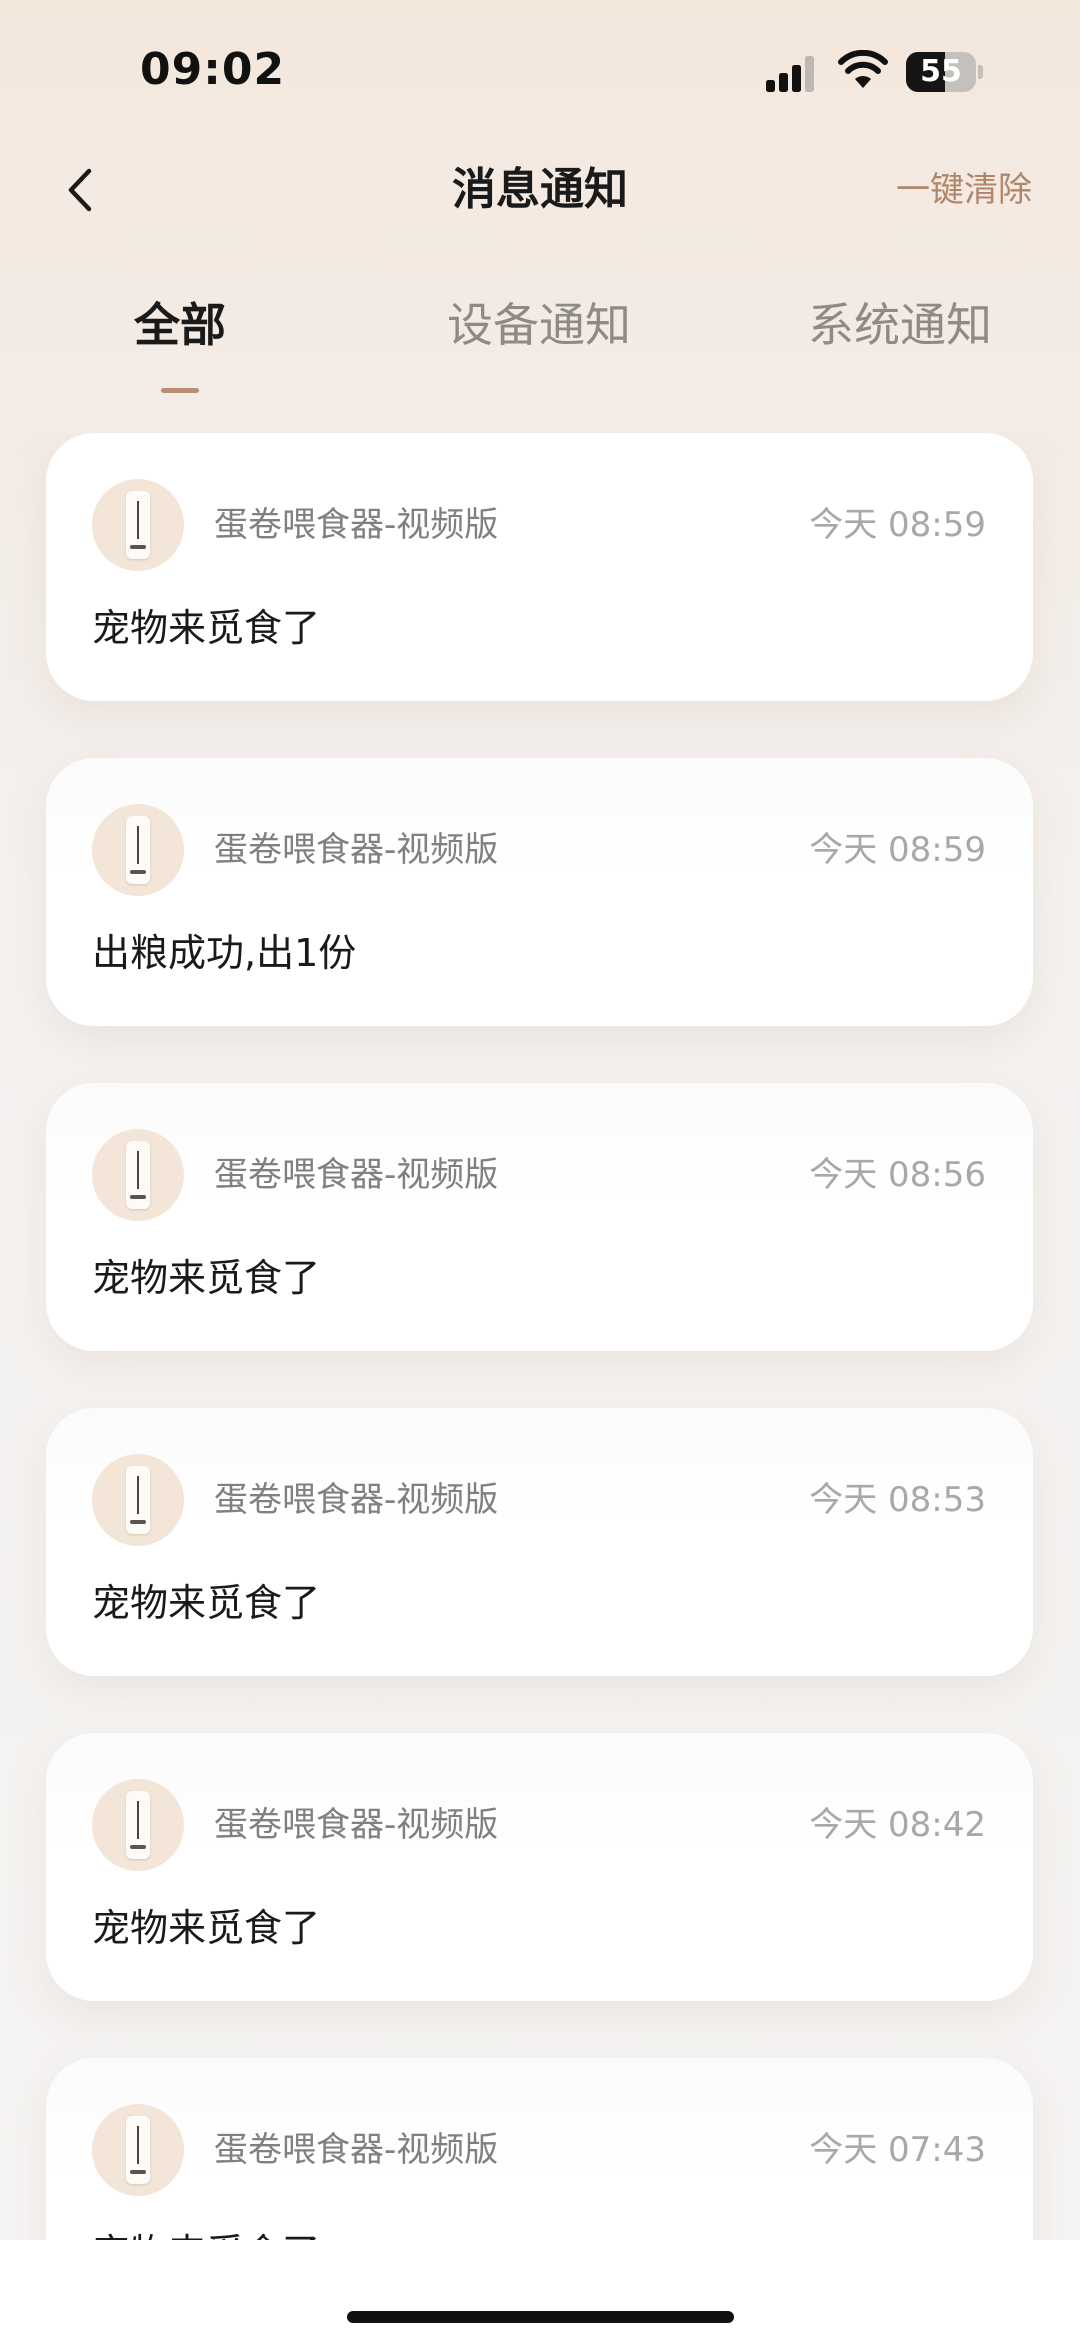 The height and width of the screenshot is (2341, 1080). I want to click on battery-level: 55, so click(941, 71).